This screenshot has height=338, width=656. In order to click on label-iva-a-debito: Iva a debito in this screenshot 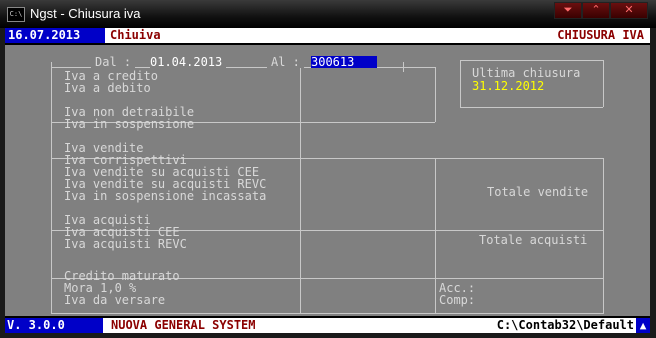, I will do `click(107, 88)`.